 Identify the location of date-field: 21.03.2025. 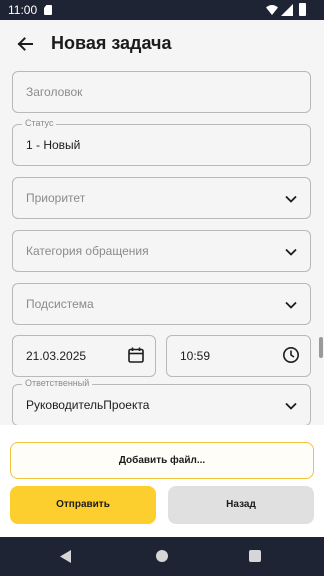
(84, 356).